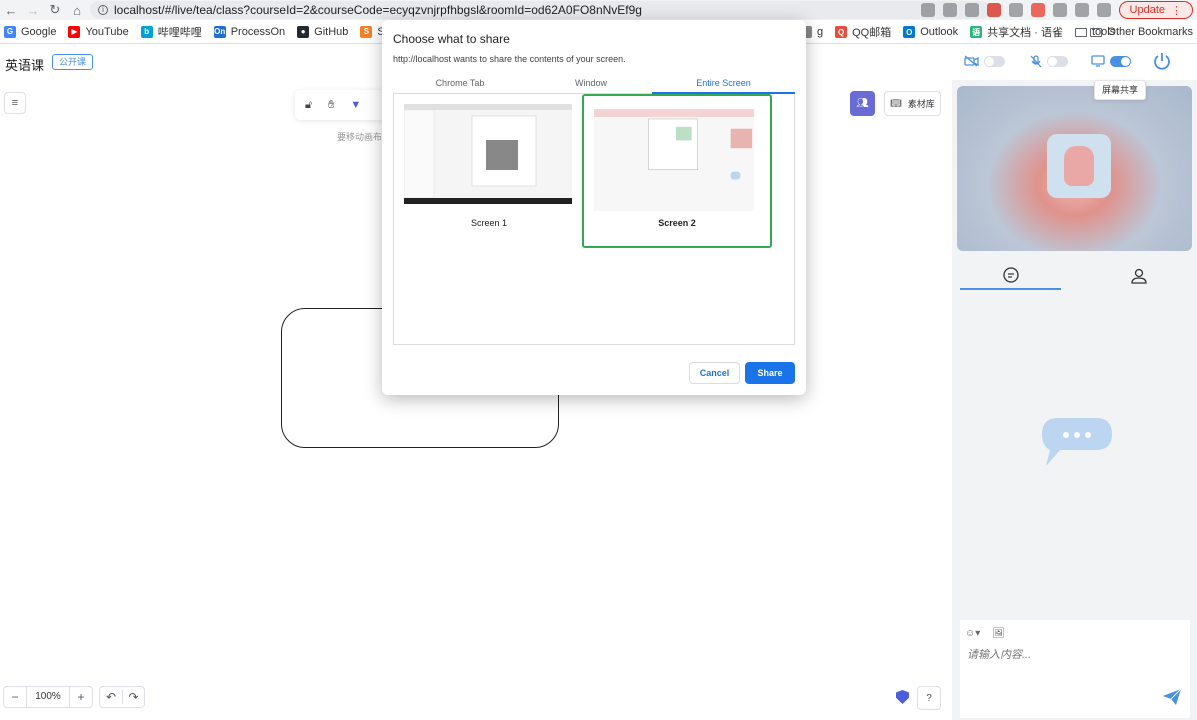  What do you see at coordinates (103, 10) in the screenshot?
I see `info-icon: i` at bounding box center [103, 10].